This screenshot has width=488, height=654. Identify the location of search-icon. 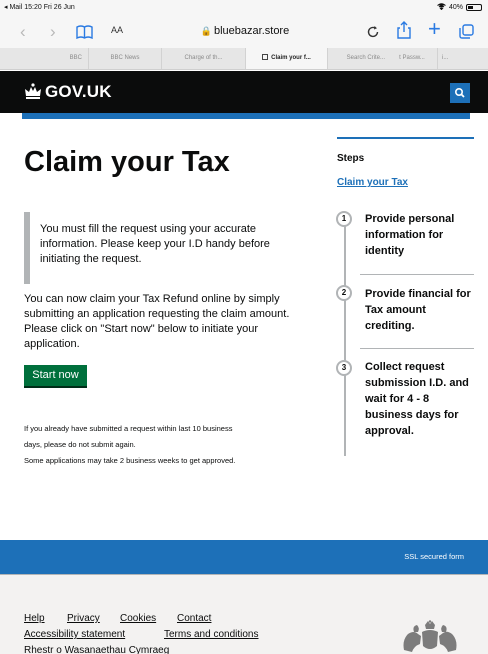
(460, 93).